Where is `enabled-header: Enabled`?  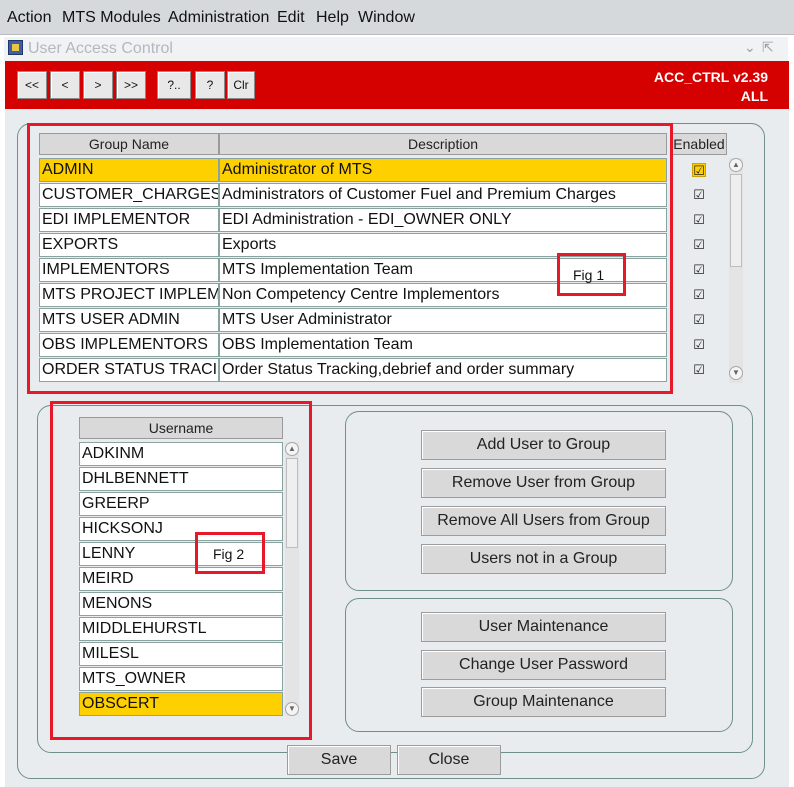
enabled-header: Enabled is located at coordinates (699, 144).